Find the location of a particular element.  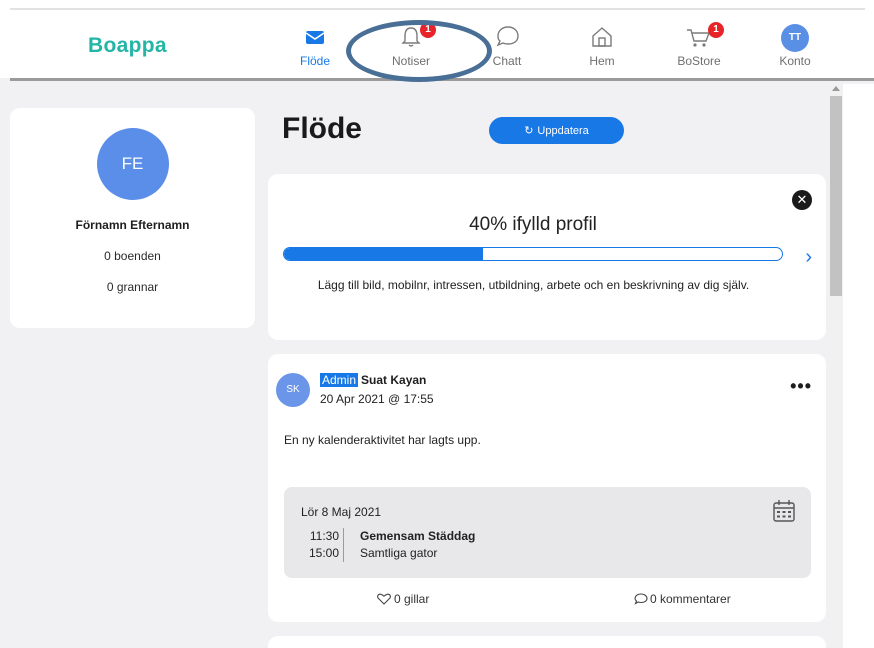

highlight-ring-annotation is located at coordinates (419, 51).